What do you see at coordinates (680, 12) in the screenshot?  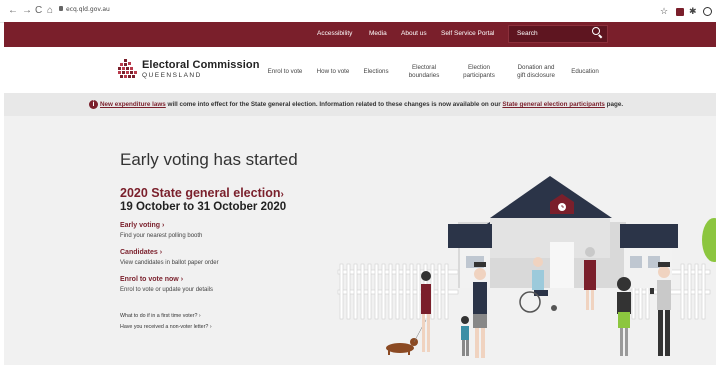 I see `extension-icon` at bounding box center [680, 12].